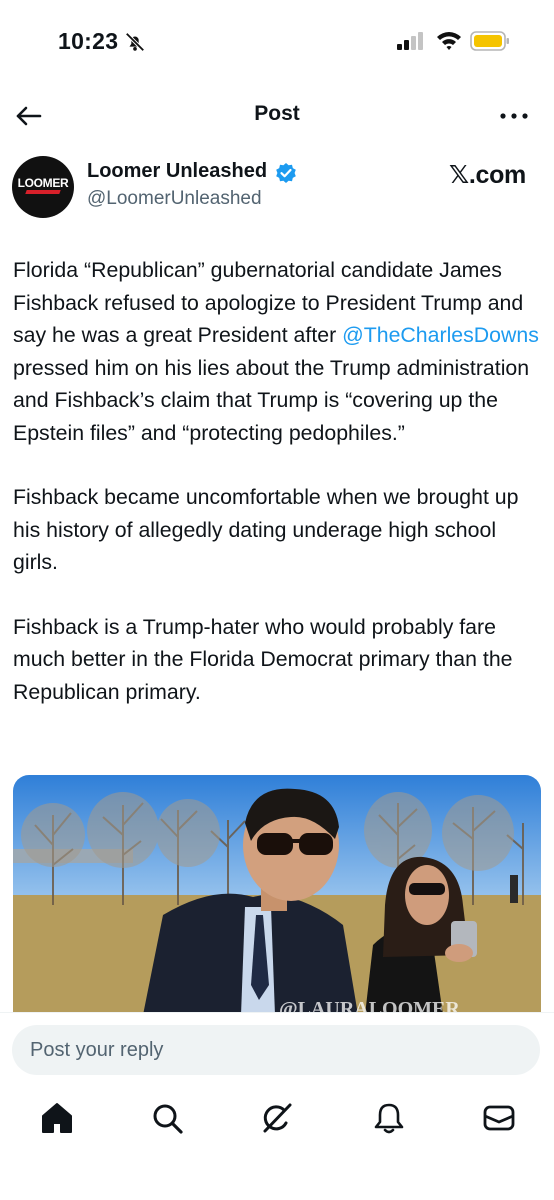 The image size is (554, 1200). What do you see at coordinates (277, 1118) in the screenshot?
I see `grok-icon` at bounding box center [277, 1118].